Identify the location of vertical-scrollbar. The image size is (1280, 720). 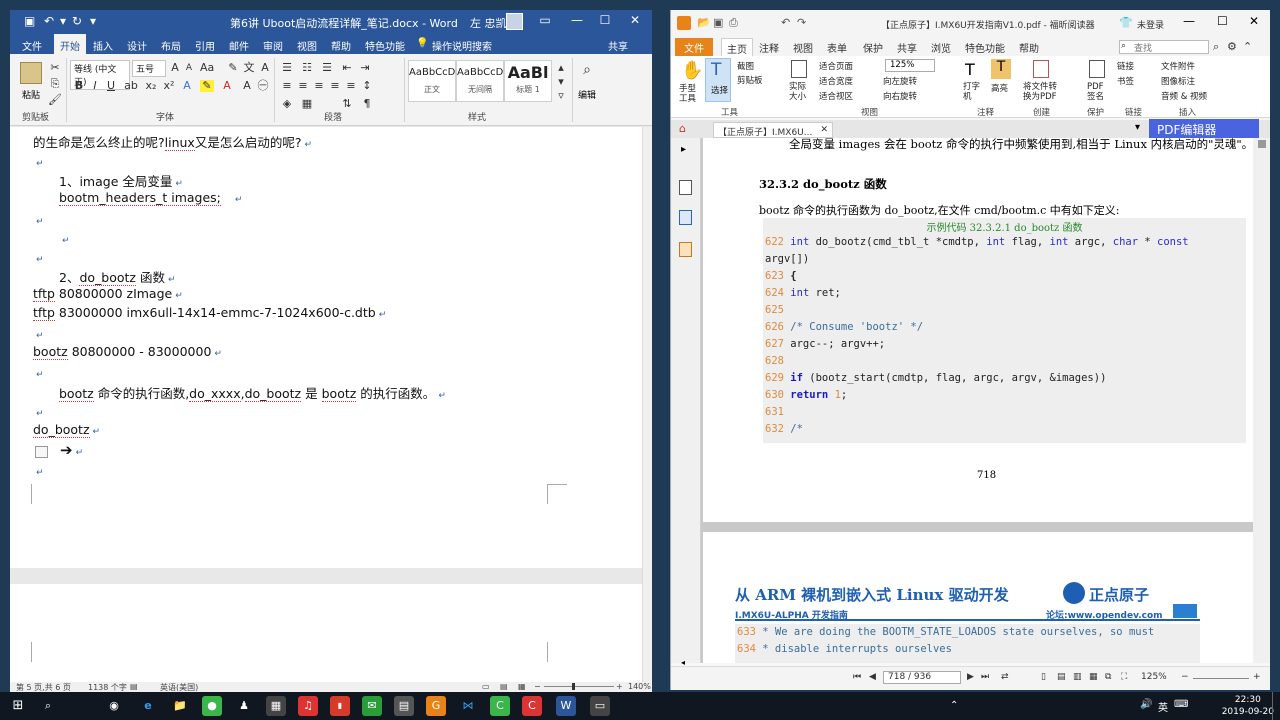
(647, 404).